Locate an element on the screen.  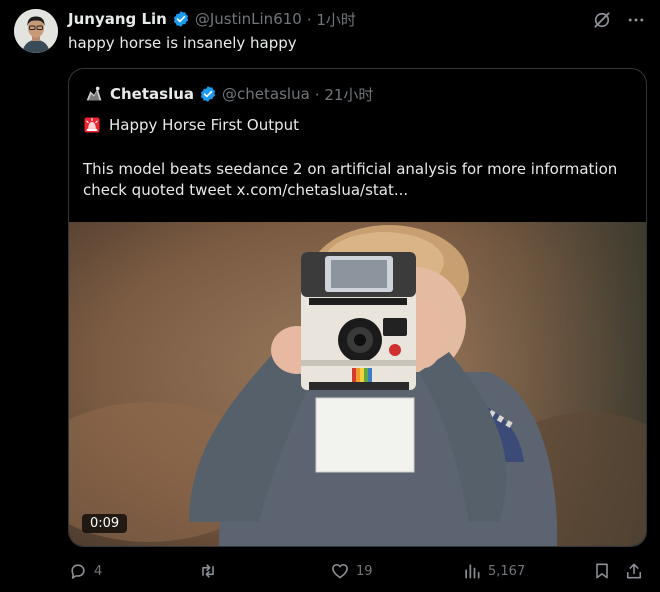
author-avatar is located at coordinates (36, 31).